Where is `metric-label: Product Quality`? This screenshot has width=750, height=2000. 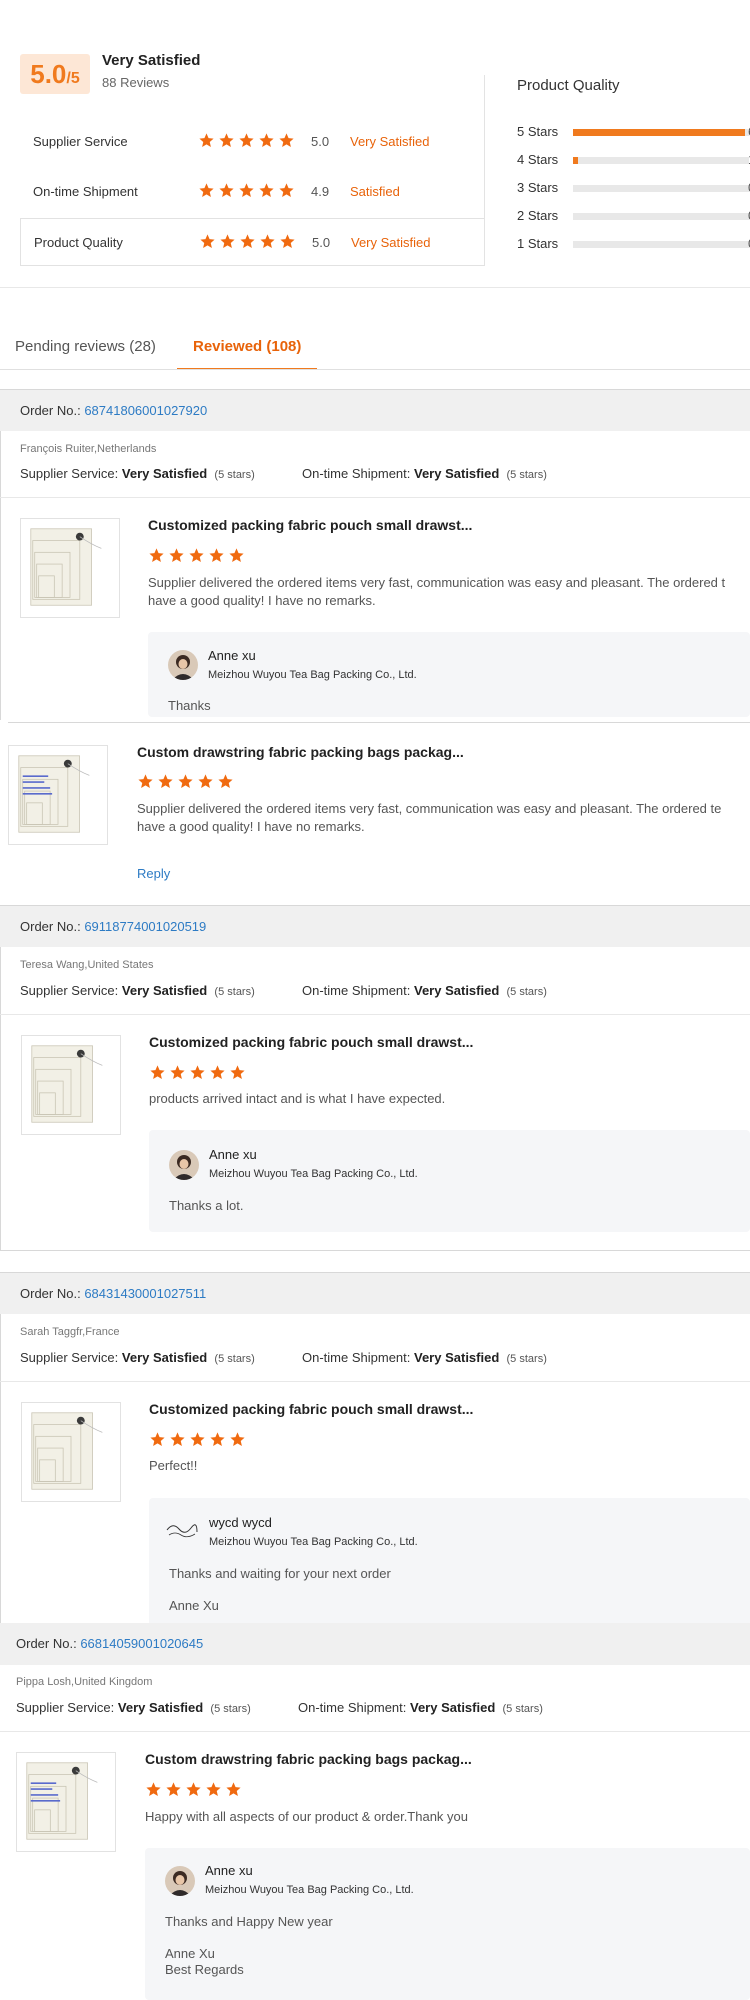 metric-label: Product Quality is located at coordinates (78, 242).